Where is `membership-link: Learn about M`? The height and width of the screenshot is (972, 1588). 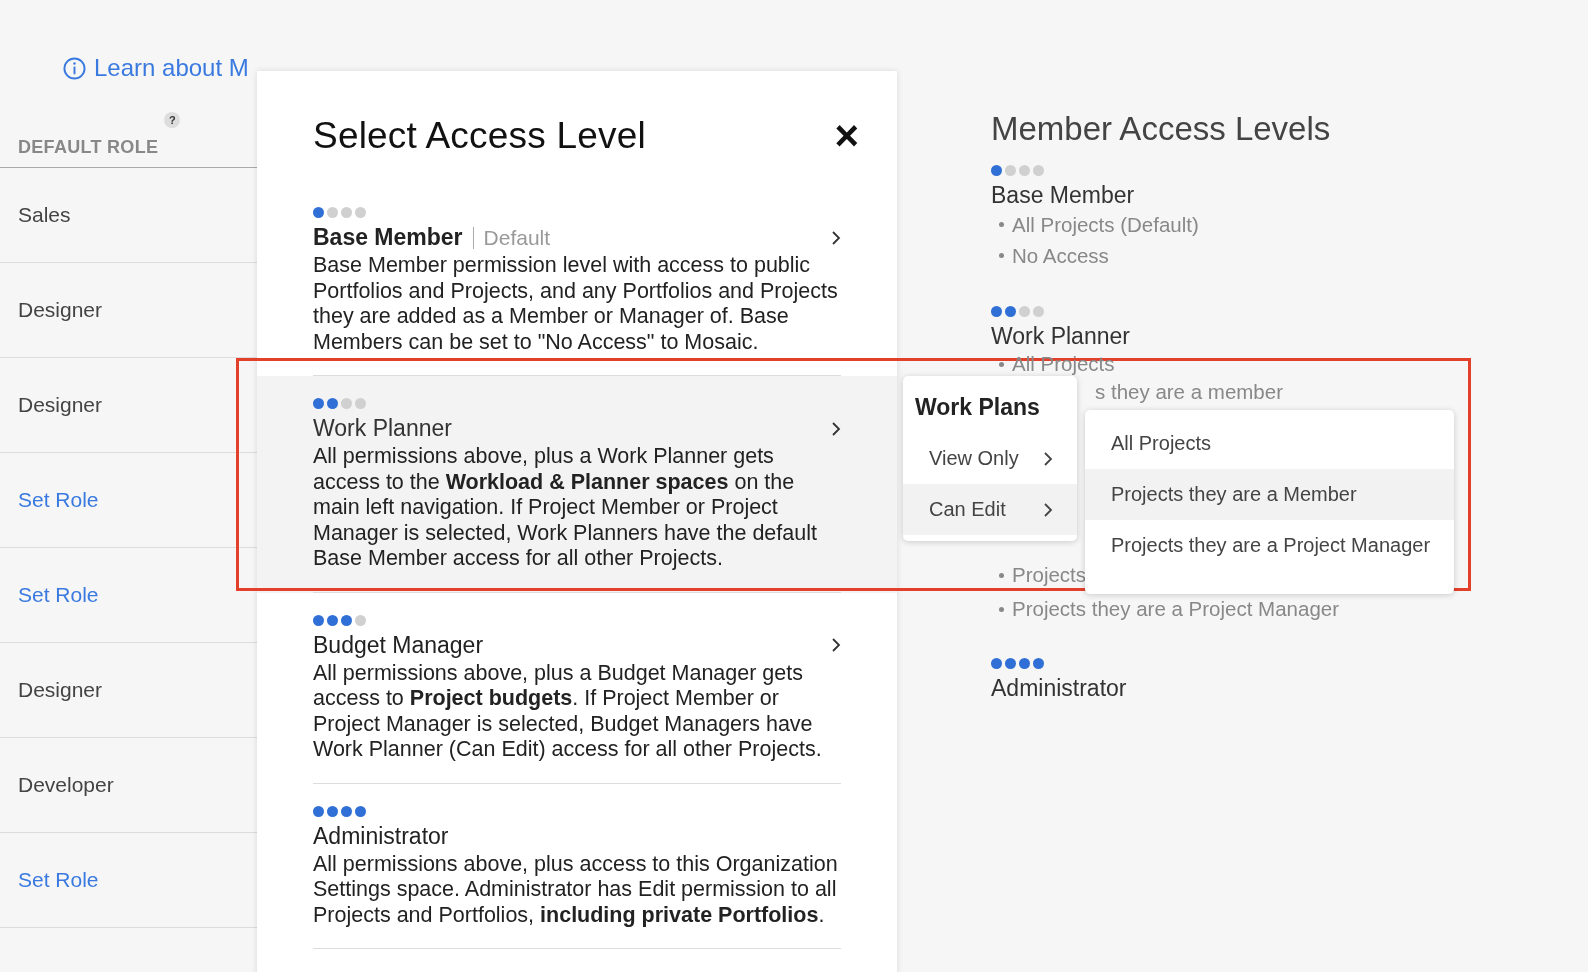
membership-link: Learn about M is located at coordinates (171, 68).